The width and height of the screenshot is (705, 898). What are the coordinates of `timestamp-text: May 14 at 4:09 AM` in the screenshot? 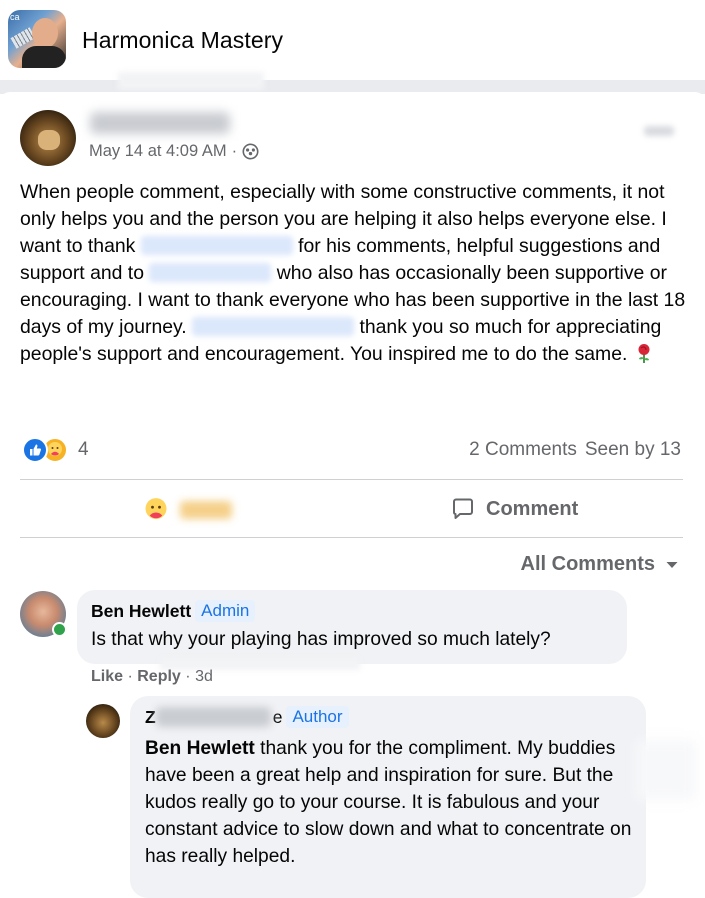 It's located at (158, 151).